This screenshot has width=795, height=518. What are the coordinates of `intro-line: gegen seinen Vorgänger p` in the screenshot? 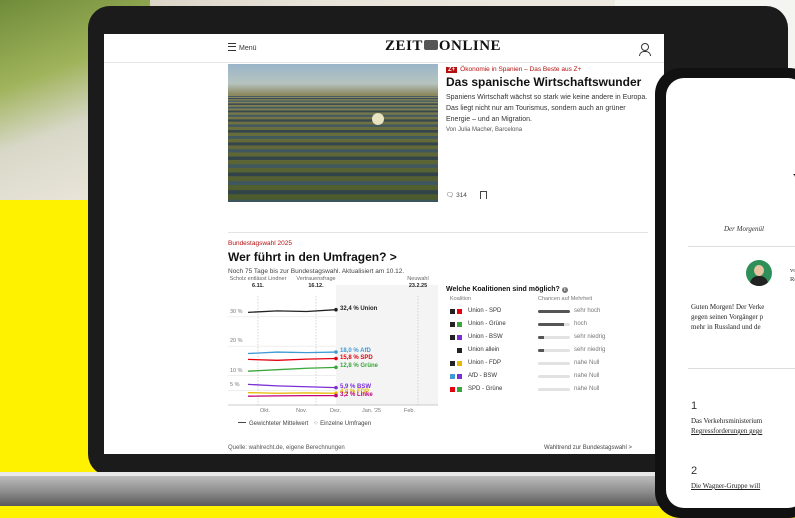 It's located at (727, 317).